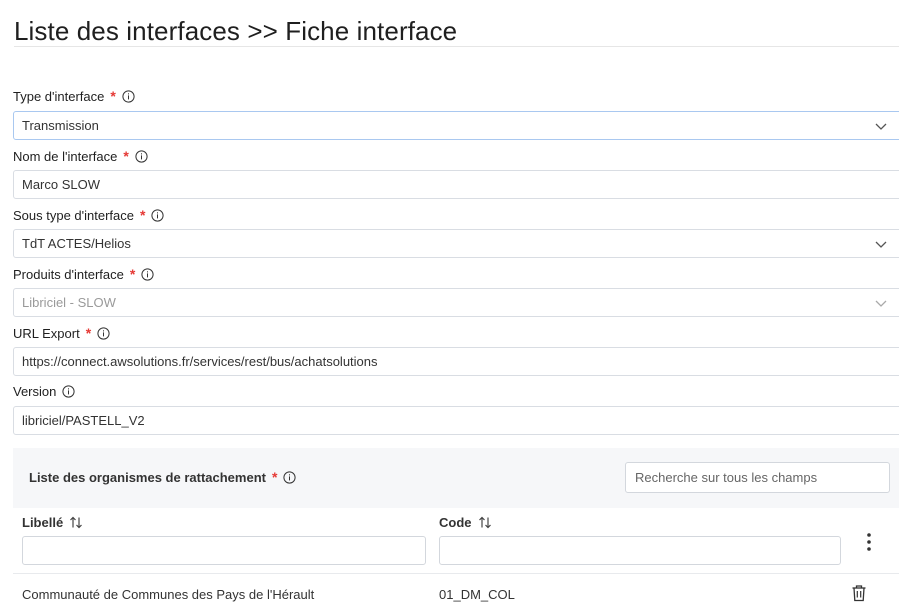  Describe the element at coordinates (147, 477) in the screenshot. I see `organismes-title-text: Liste des organismes de rattachement` at that location.